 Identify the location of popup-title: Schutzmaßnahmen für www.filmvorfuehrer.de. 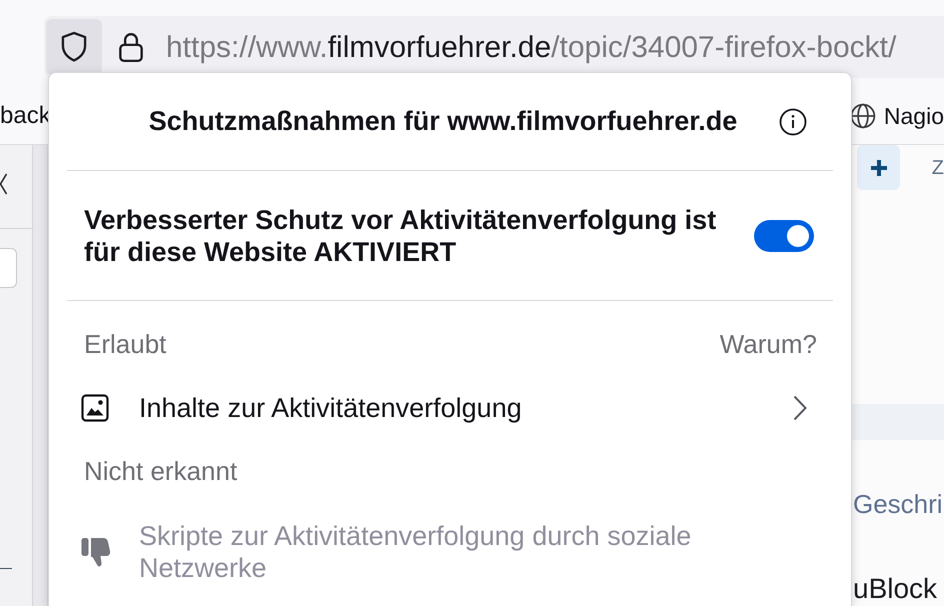
(443, 121).